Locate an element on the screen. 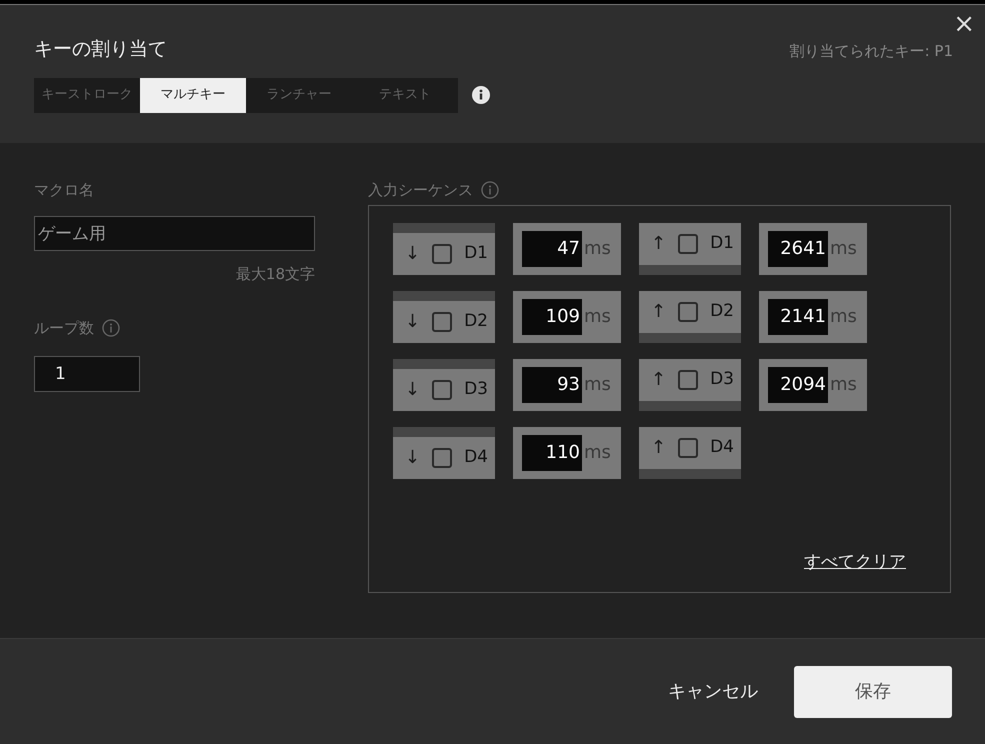  key-action-tile: ↓ D2 is located at coordinates (444, 316).